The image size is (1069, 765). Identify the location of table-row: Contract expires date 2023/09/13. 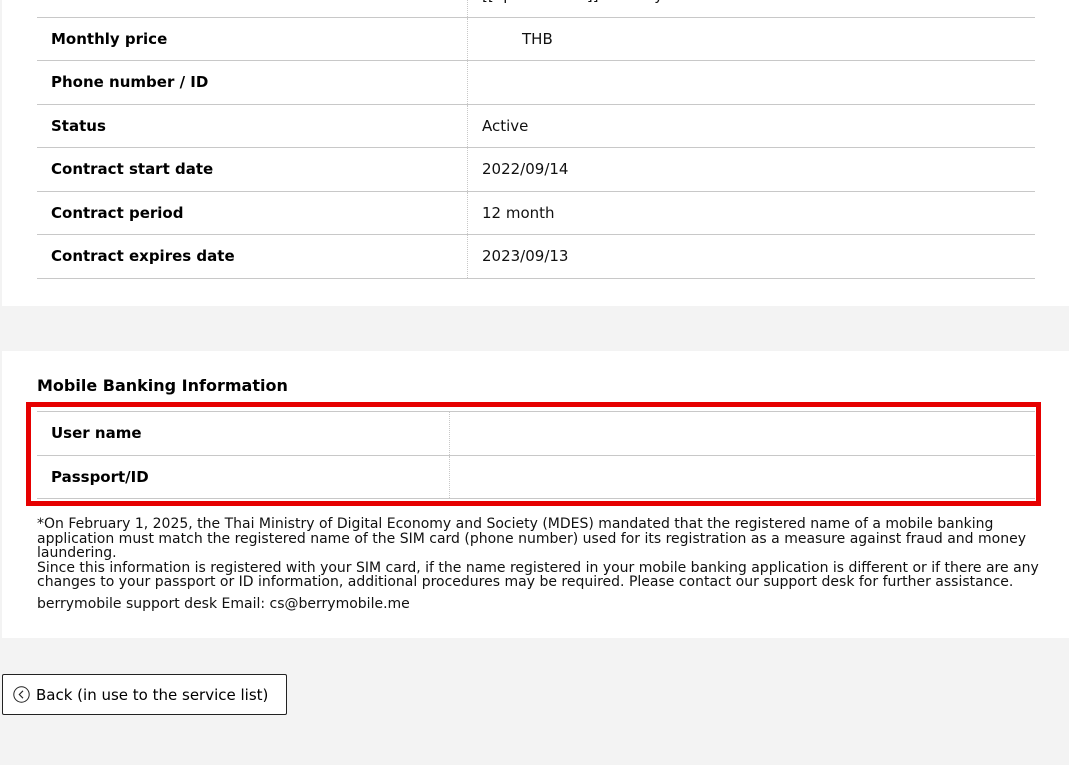
(536, 256).